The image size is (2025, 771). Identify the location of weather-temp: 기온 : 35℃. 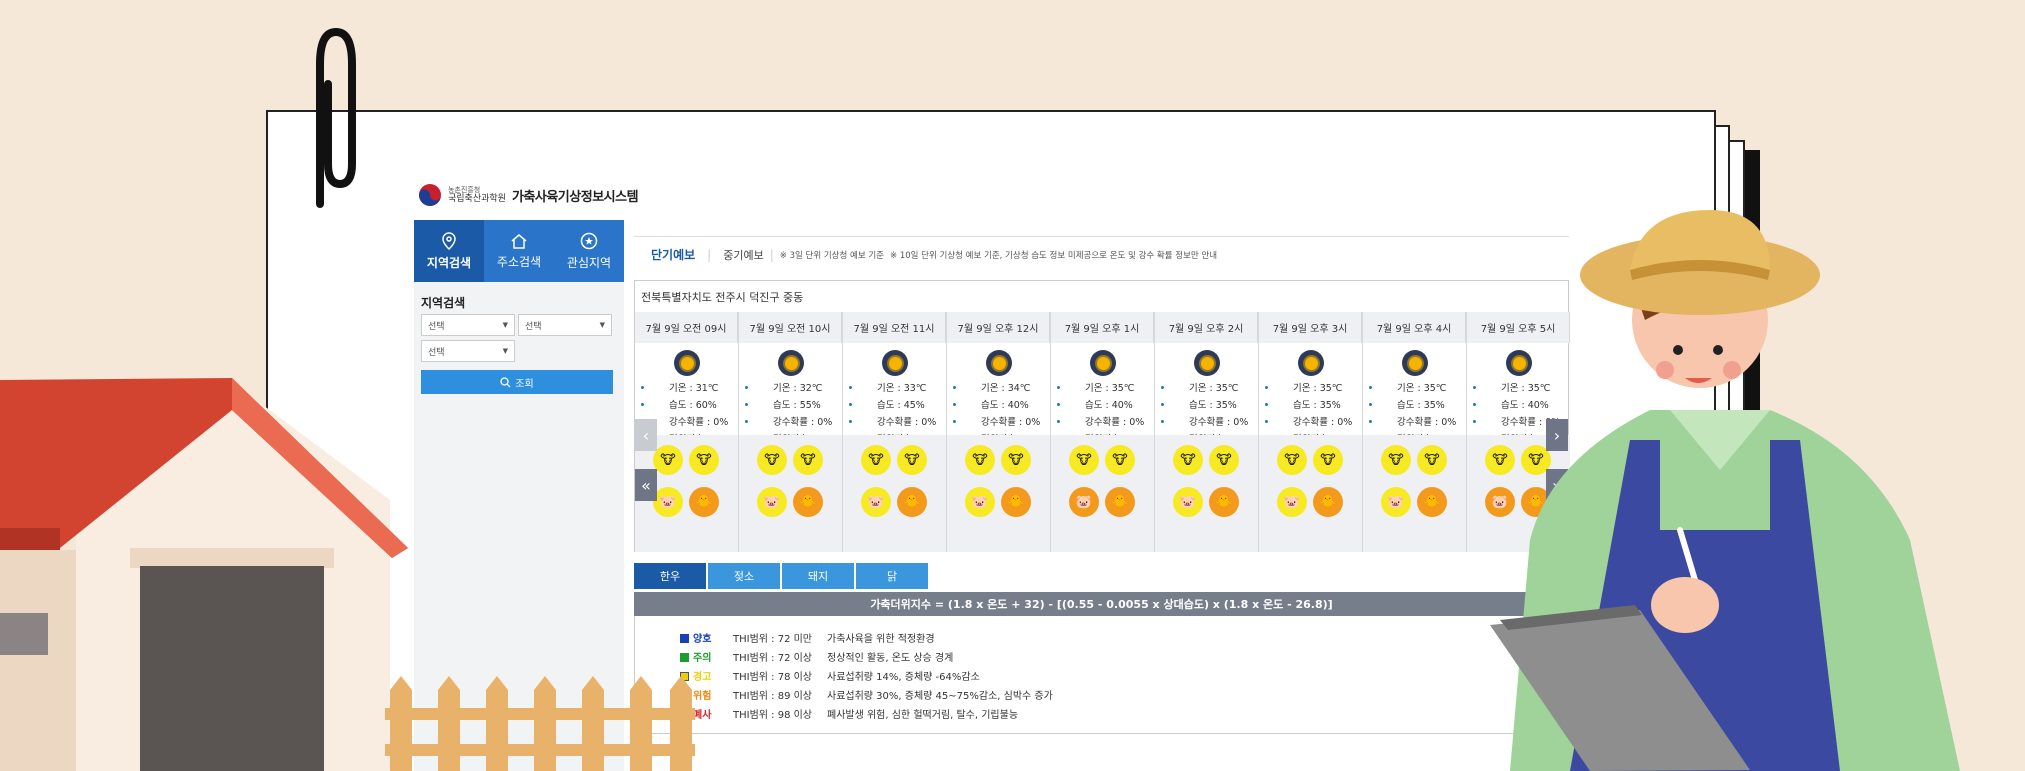
(1318, 388).